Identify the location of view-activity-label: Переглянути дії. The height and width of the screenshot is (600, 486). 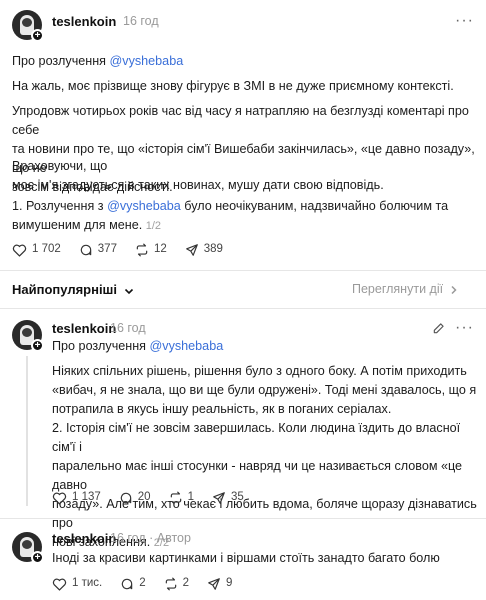
(398, 289).